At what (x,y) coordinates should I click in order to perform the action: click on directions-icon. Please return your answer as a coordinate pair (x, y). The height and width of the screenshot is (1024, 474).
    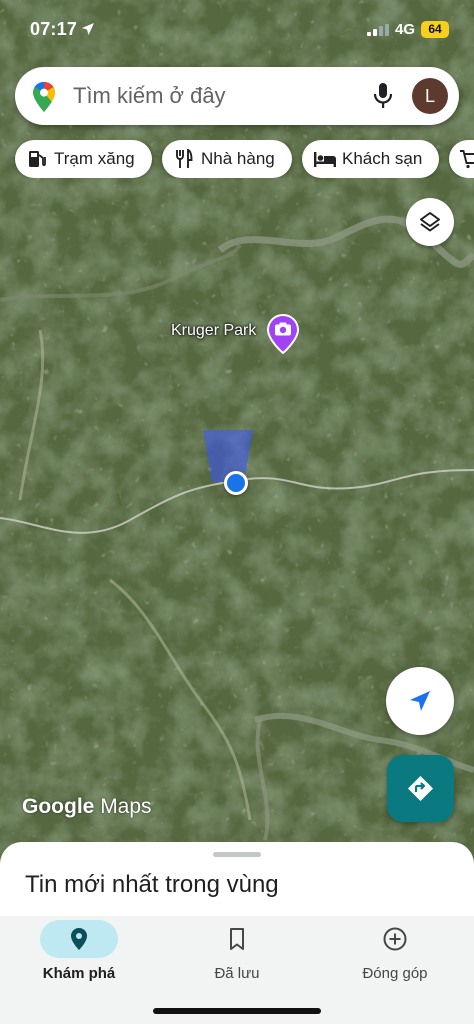
    Looking at the image, I should click on (420, 788).